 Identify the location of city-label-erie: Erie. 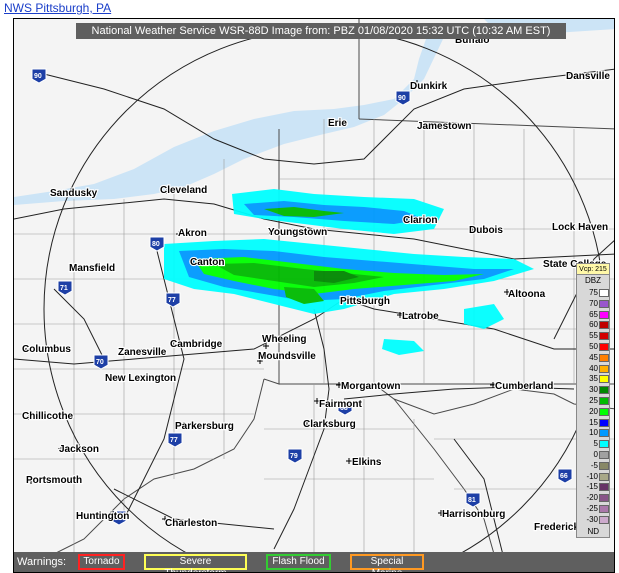
(337, 123).